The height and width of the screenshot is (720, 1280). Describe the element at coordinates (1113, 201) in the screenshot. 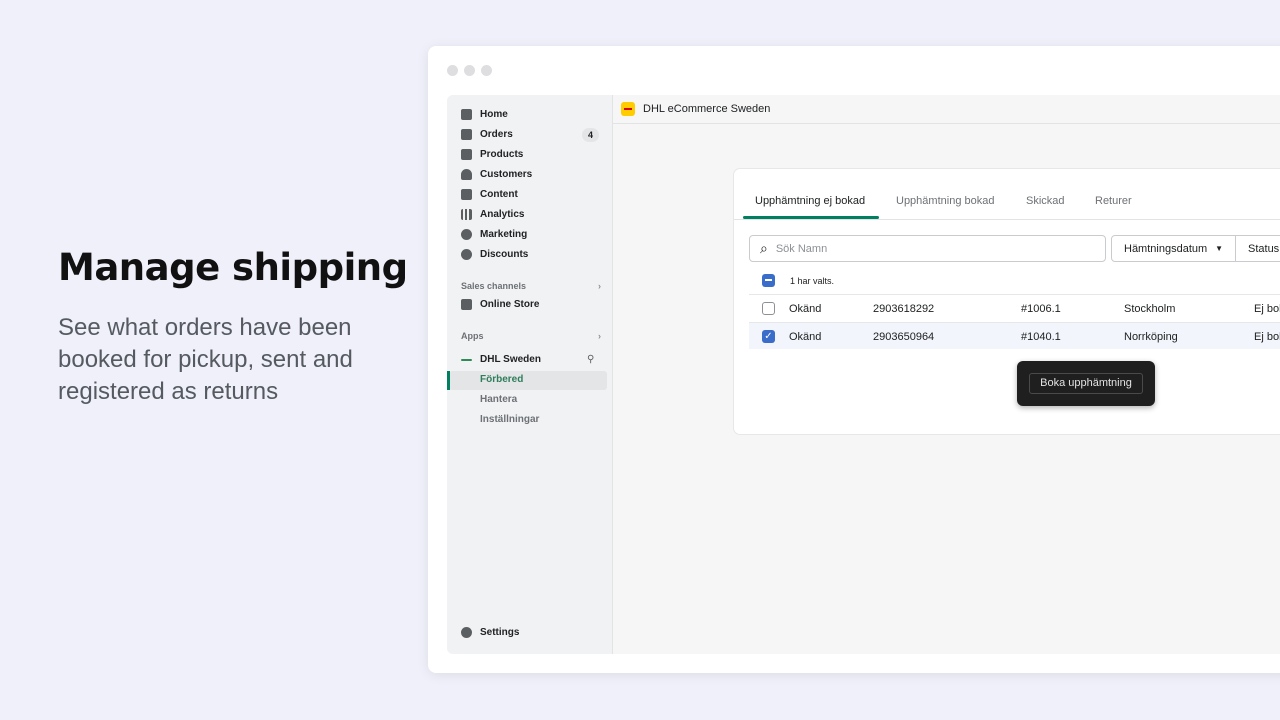

I see `tab-returns: Returer` at that location.